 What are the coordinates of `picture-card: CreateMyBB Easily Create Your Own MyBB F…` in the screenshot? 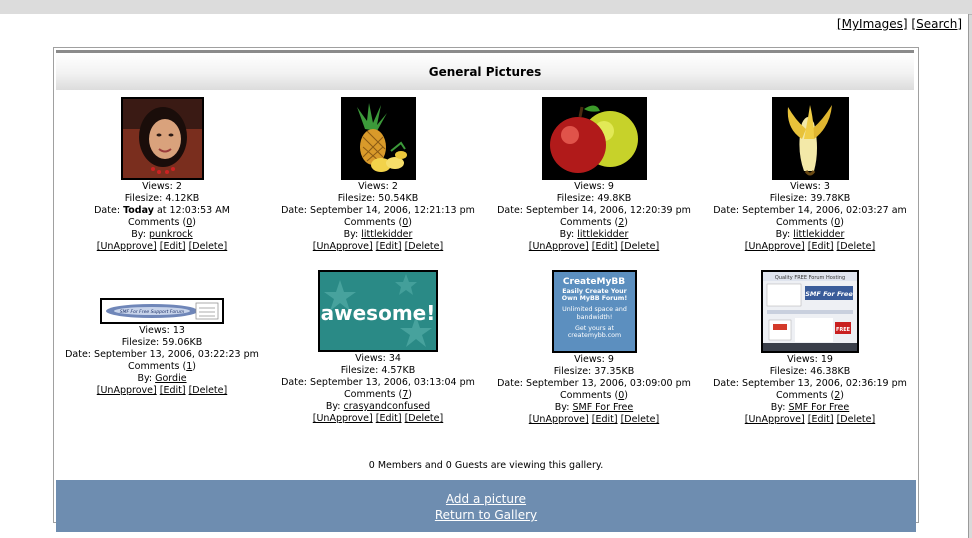 It's located at (594, 348).